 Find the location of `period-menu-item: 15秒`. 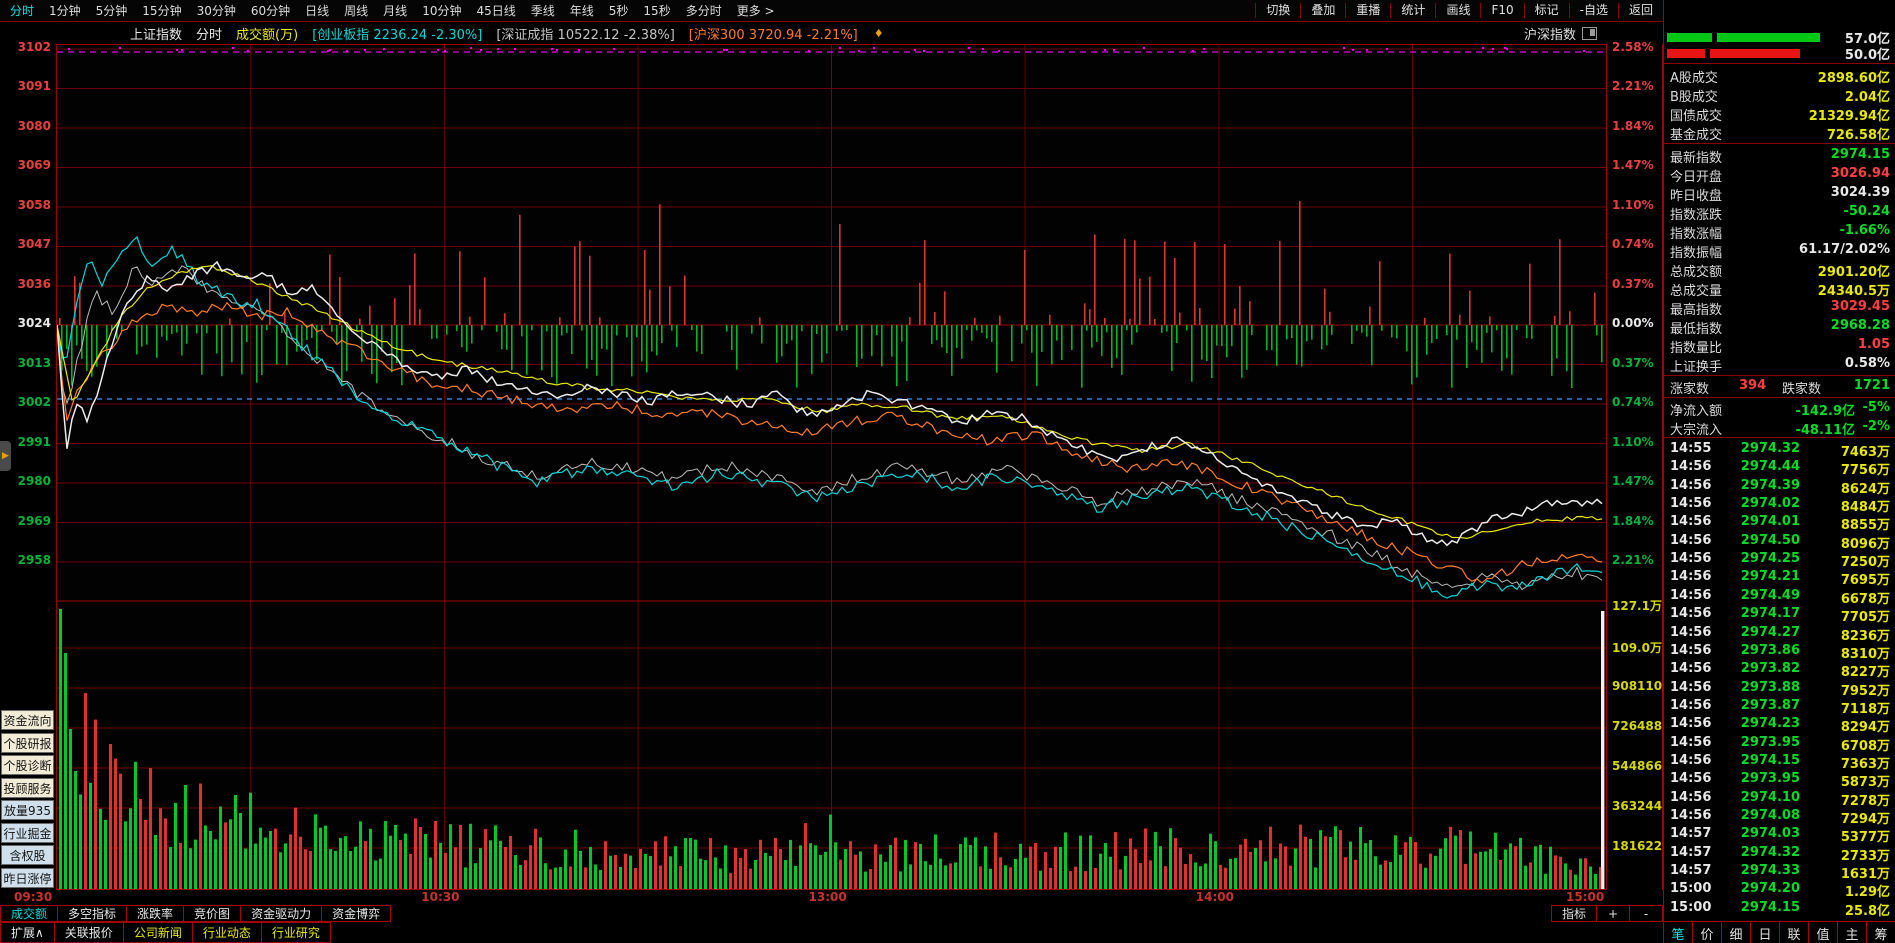

period-menu-item: 15秒 is located at coordinates (656, 10).